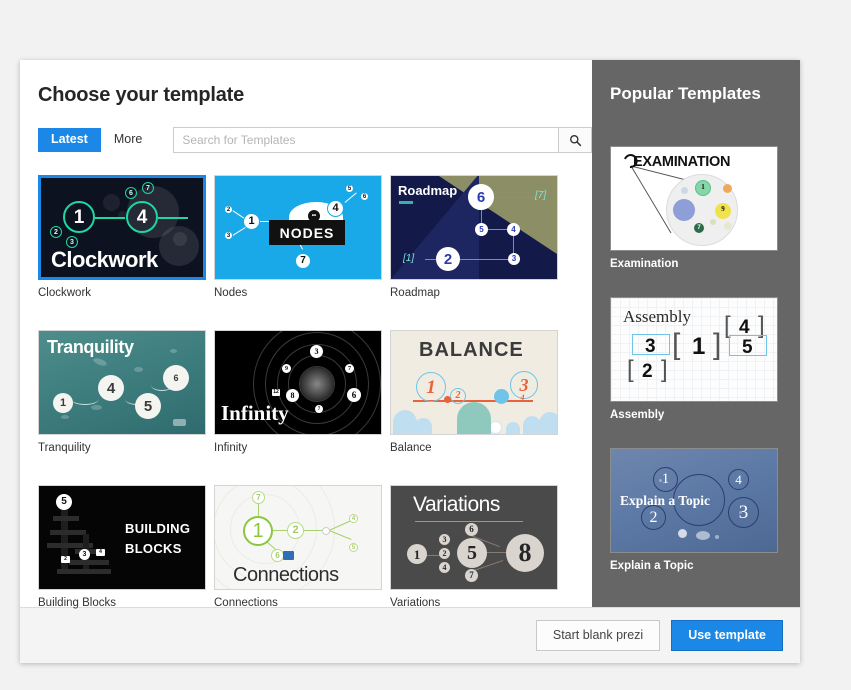 This screenshot has width=851, height=690. Describe the element at coordinates (231, 448) in the screenshot. I see `template-label: Infinity` at that location.